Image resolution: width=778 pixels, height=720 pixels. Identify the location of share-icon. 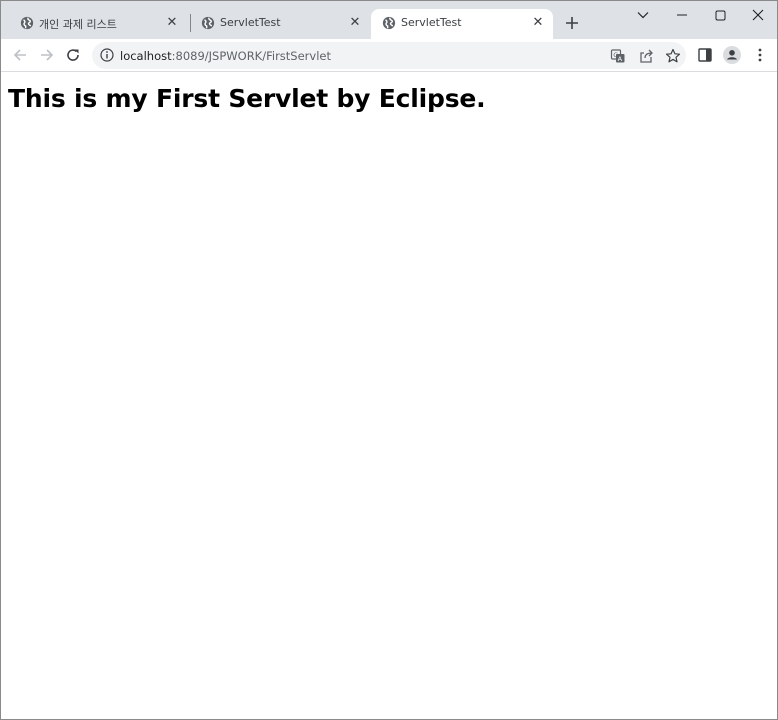
(646, 56).